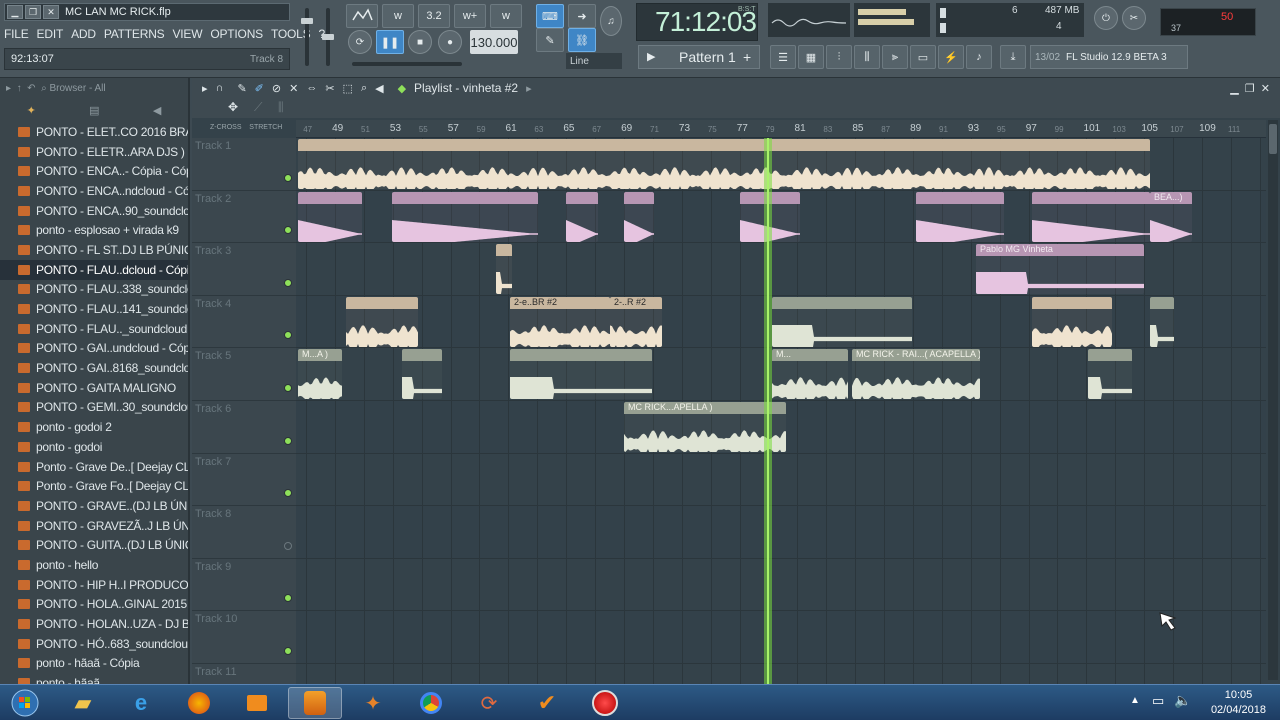 This screenshot has height=720, width=1280. I want to click on crossfade-icon: ⟋, so click(258, 107).